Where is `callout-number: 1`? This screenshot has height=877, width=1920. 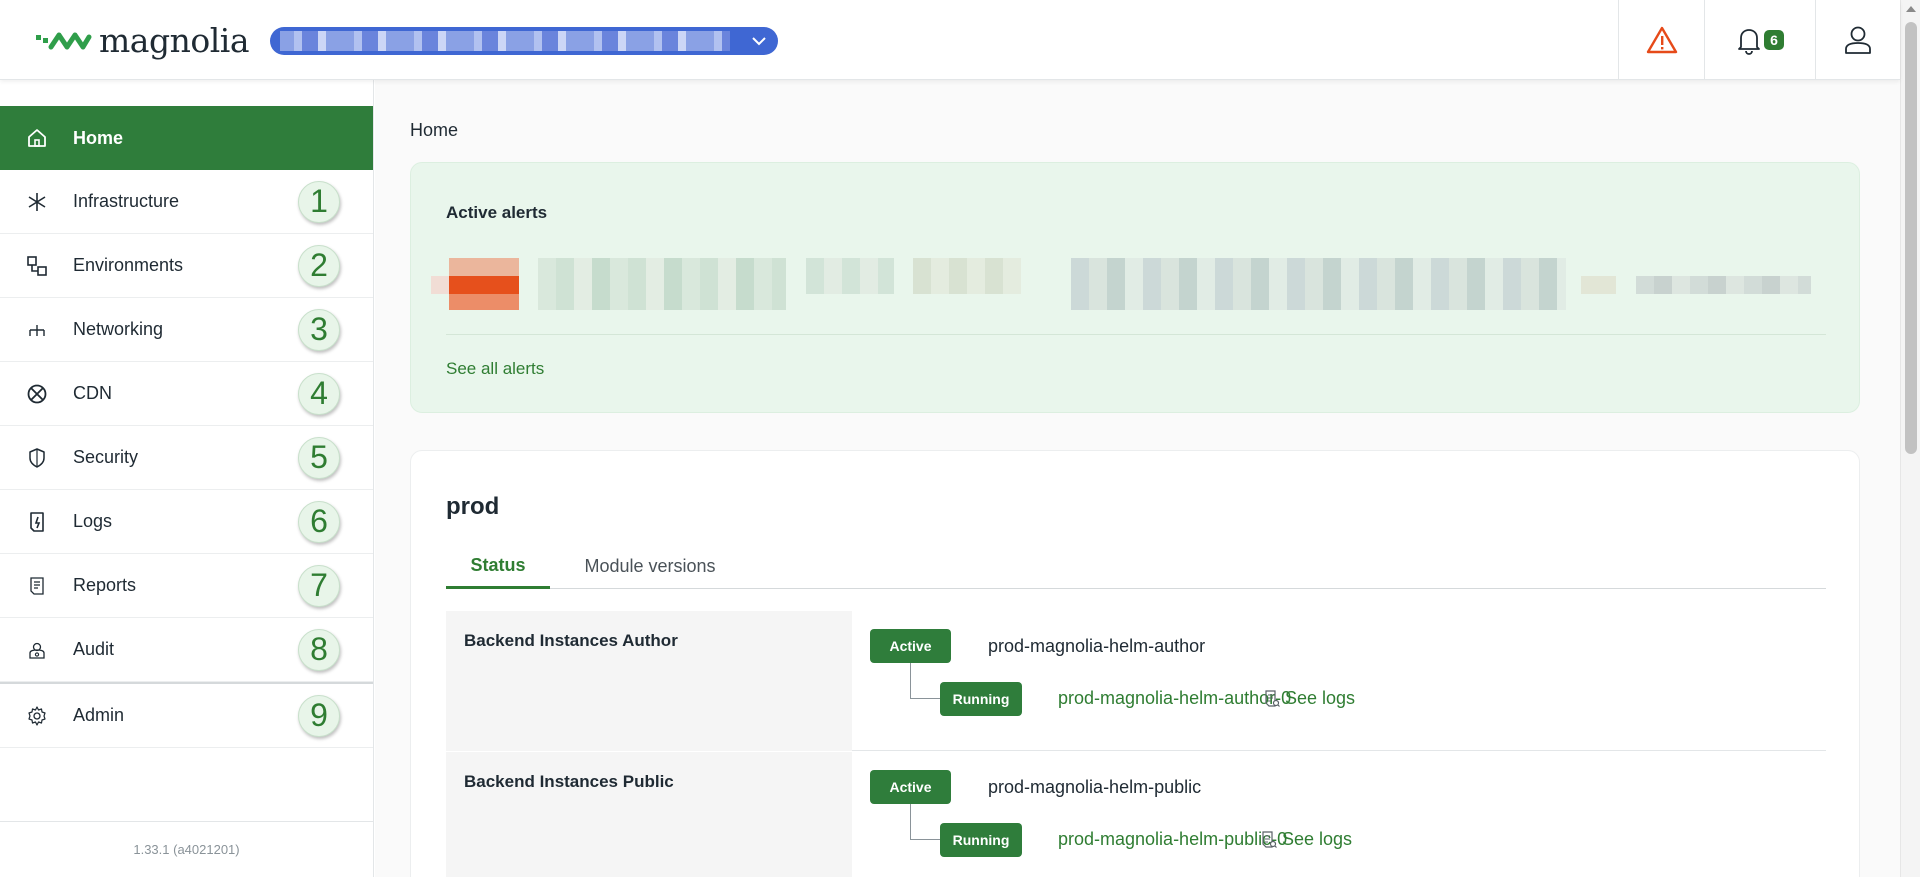
callout-number: 1 is located at coordinates (319, 201).